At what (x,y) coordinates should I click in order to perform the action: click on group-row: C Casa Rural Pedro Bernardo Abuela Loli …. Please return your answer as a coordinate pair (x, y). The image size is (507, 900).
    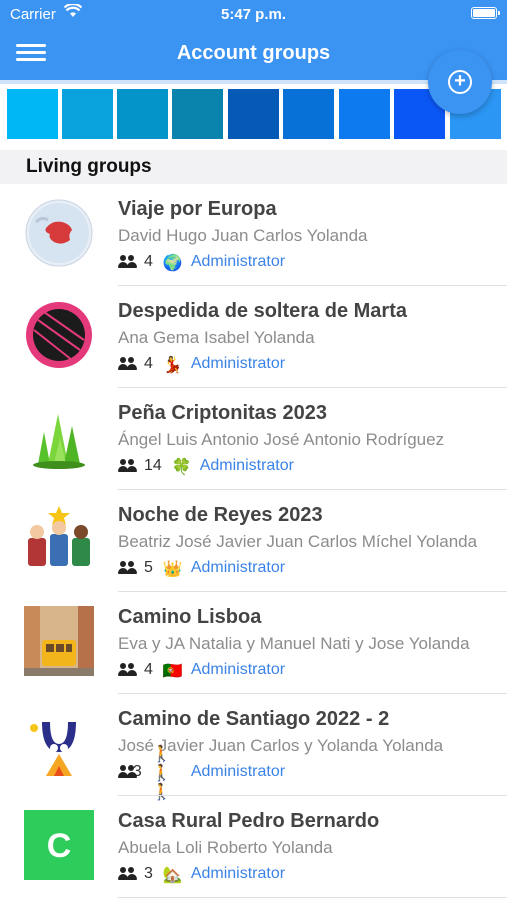
    Looking at the image, I should click on (253, 847).